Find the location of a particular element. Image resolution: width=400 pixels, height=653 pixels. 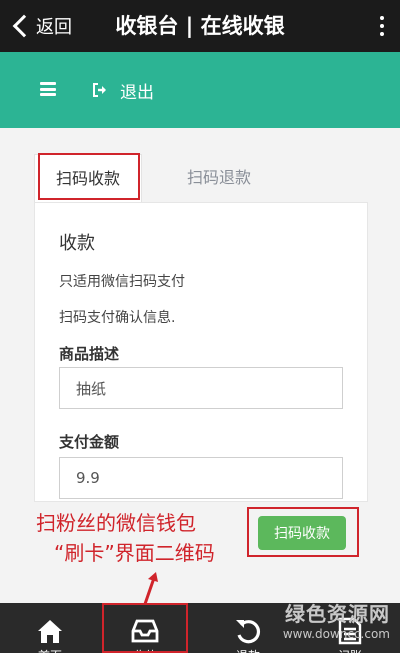

menu-button is located at coordinates (48, 89).